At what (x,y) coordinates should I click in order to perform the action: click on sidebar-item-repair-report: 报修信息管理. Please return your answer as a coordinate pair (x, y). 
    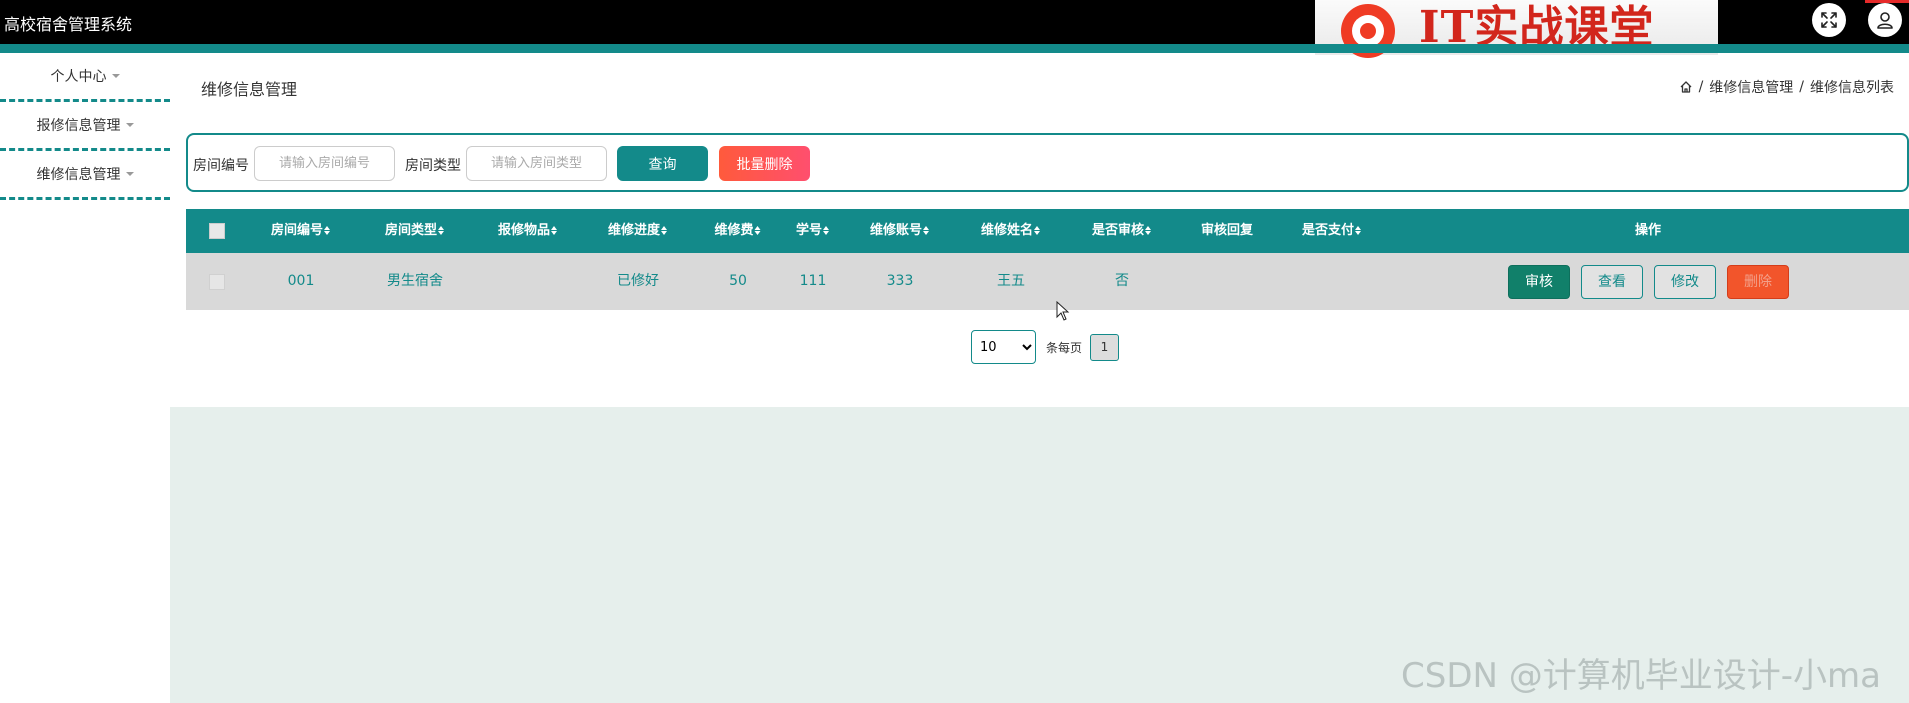
    Looking at the image, I should click on (85, 126).